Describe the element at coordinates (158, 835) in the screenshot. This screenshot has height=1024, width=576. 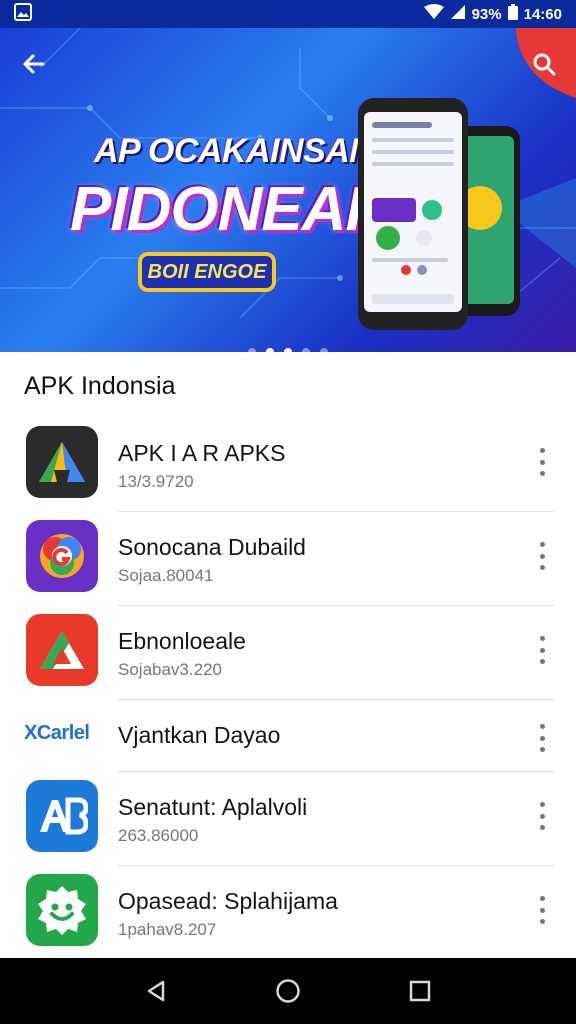
I see `app-meta: 263.86000` at that location.